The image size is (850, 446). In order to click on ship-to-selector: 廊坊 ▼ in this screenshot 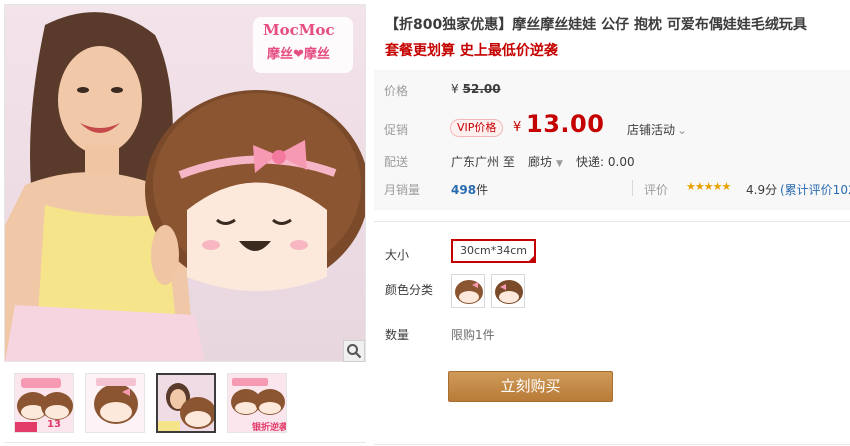, I will do `click(545, 161)`.